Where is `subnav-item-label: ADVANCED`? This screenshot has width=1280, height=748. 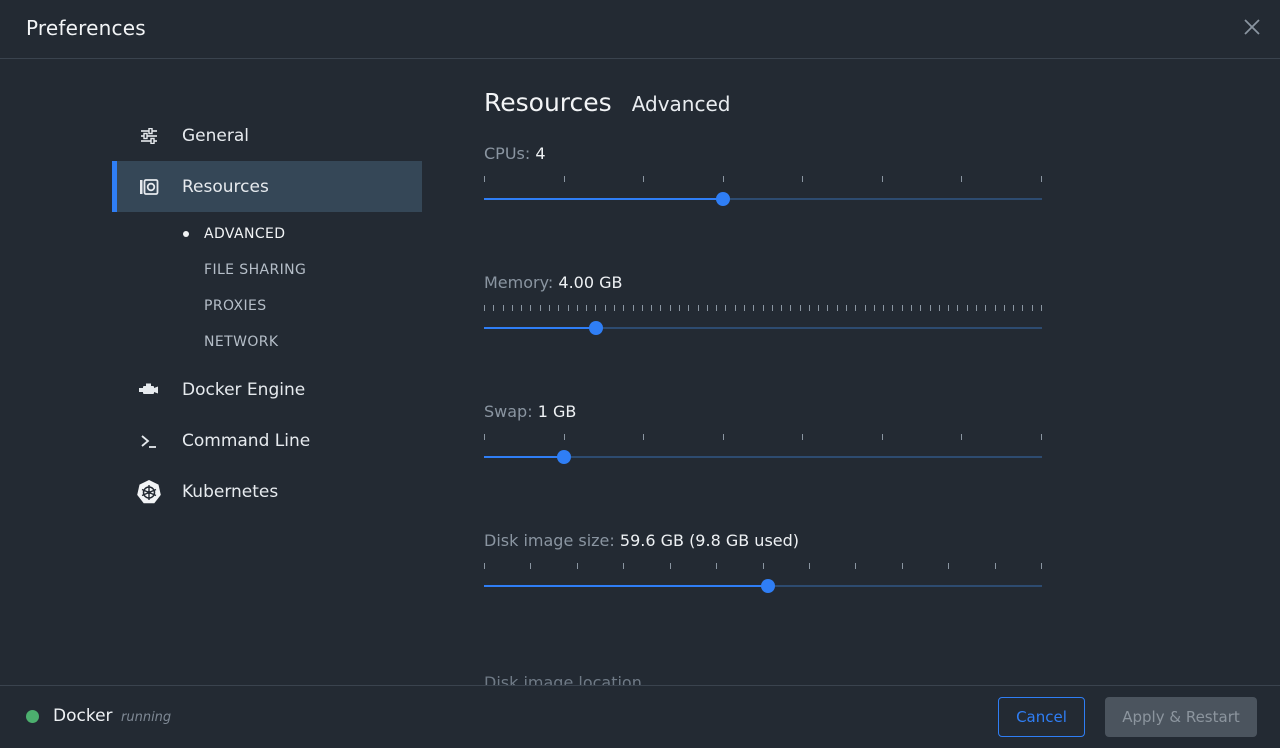 subnav-item-label: ADVANCED is located at coordinates (245, 234).